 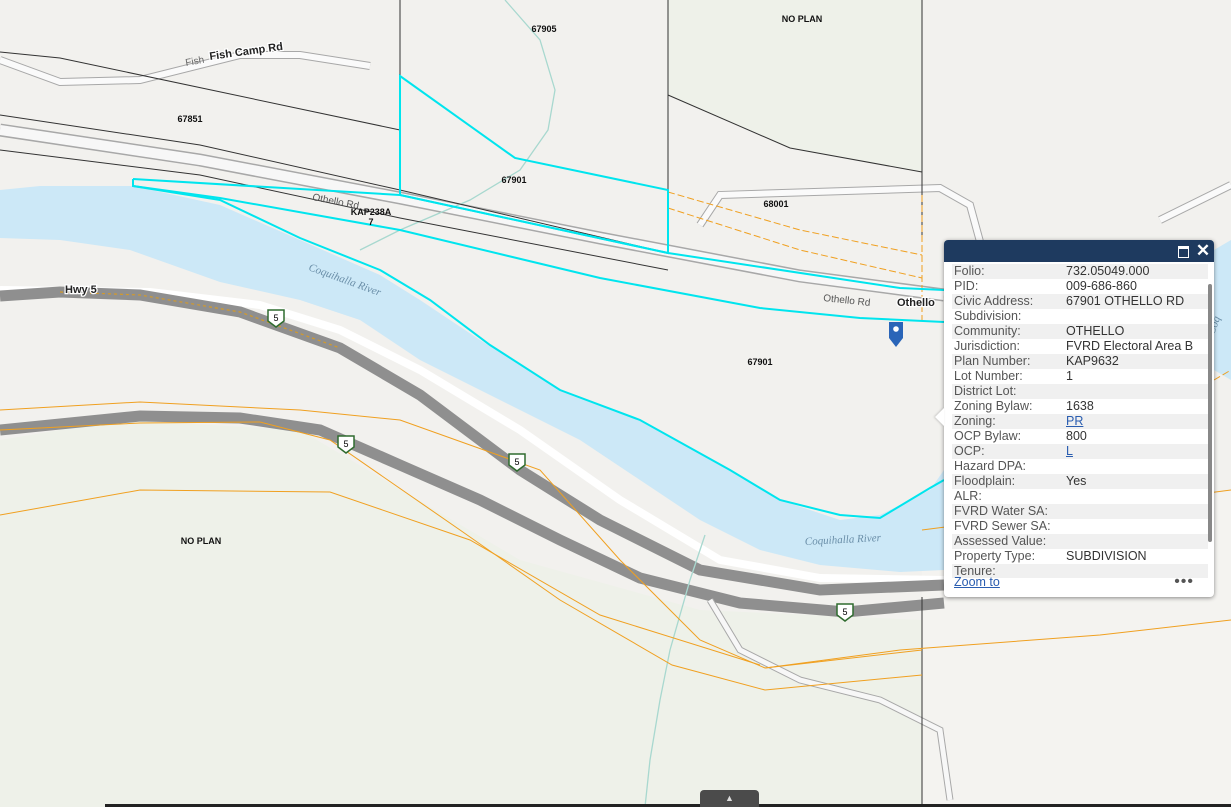 I want to click on attribute-key: Community:, so click(x=1008, y=331).